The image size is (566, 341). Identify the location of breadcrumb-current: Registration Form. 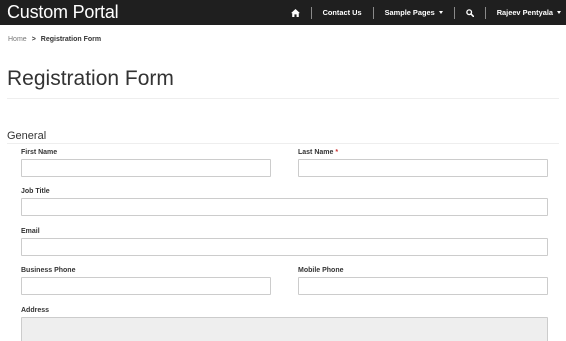
(71, 39).